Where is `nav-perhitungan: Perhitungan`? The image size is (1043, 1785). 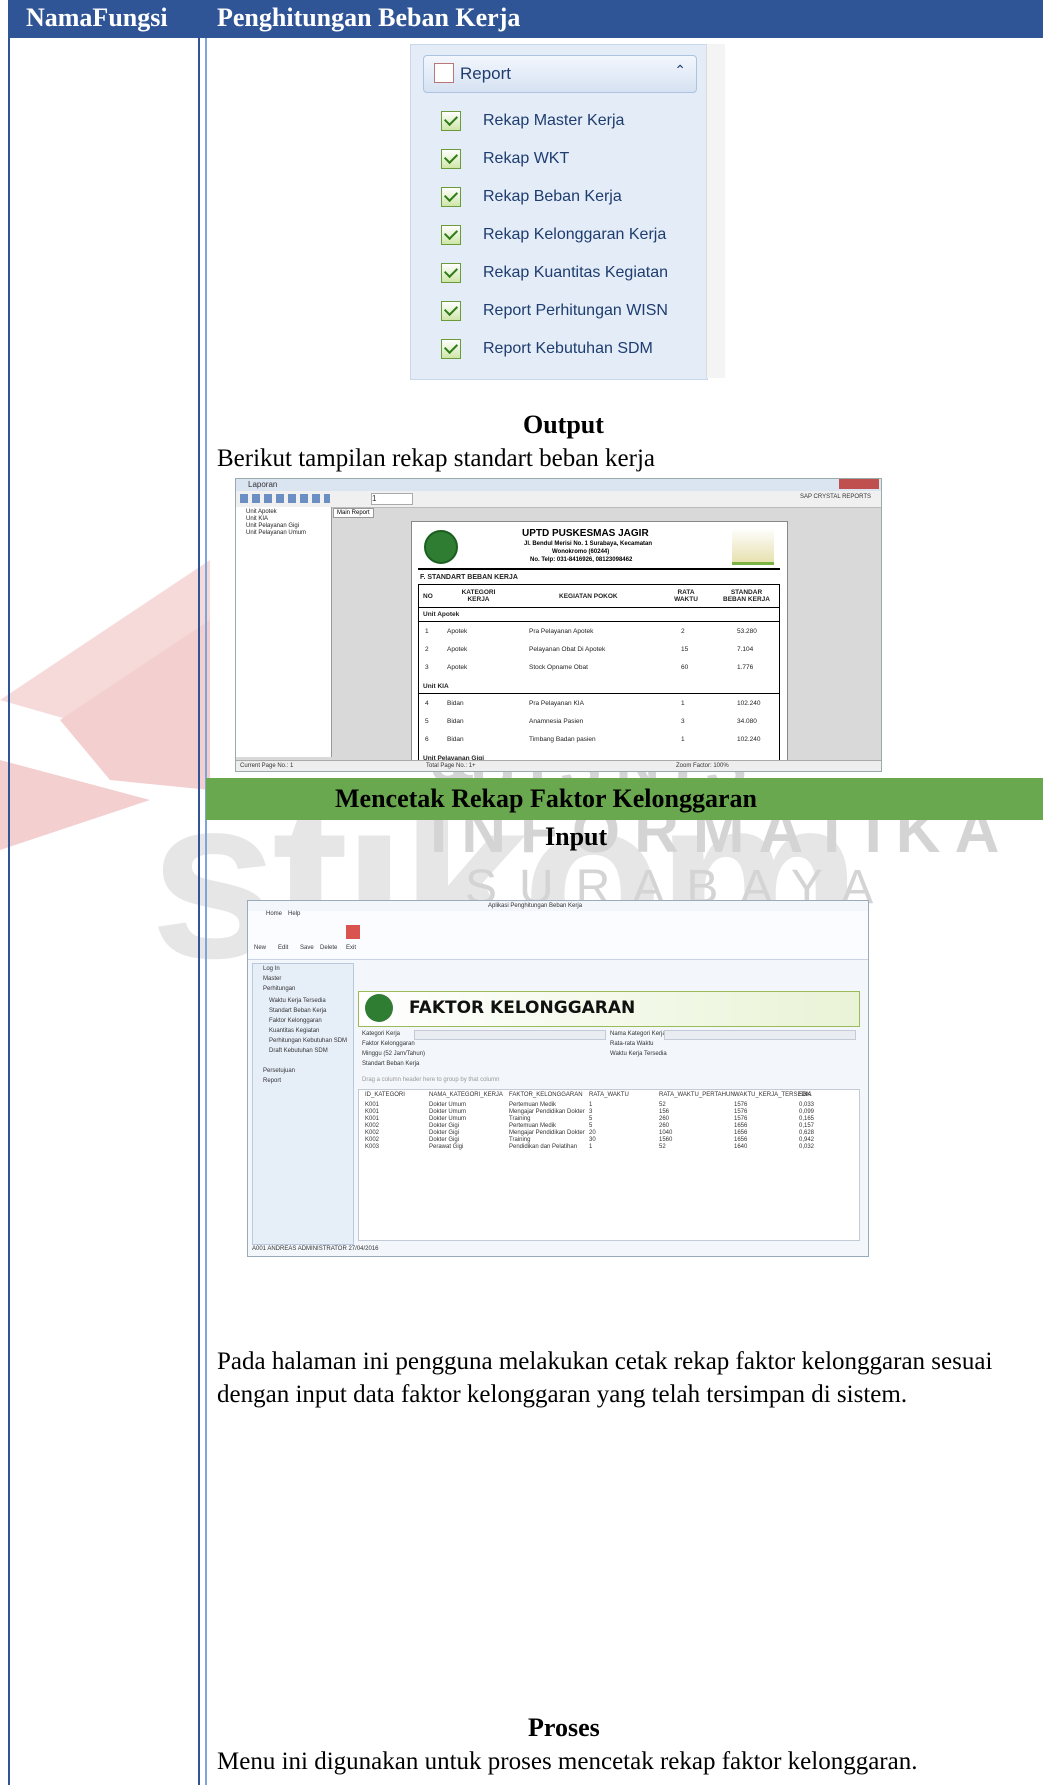
nav-perhitungan: Perhitungan is located at coordinates (279, 989).